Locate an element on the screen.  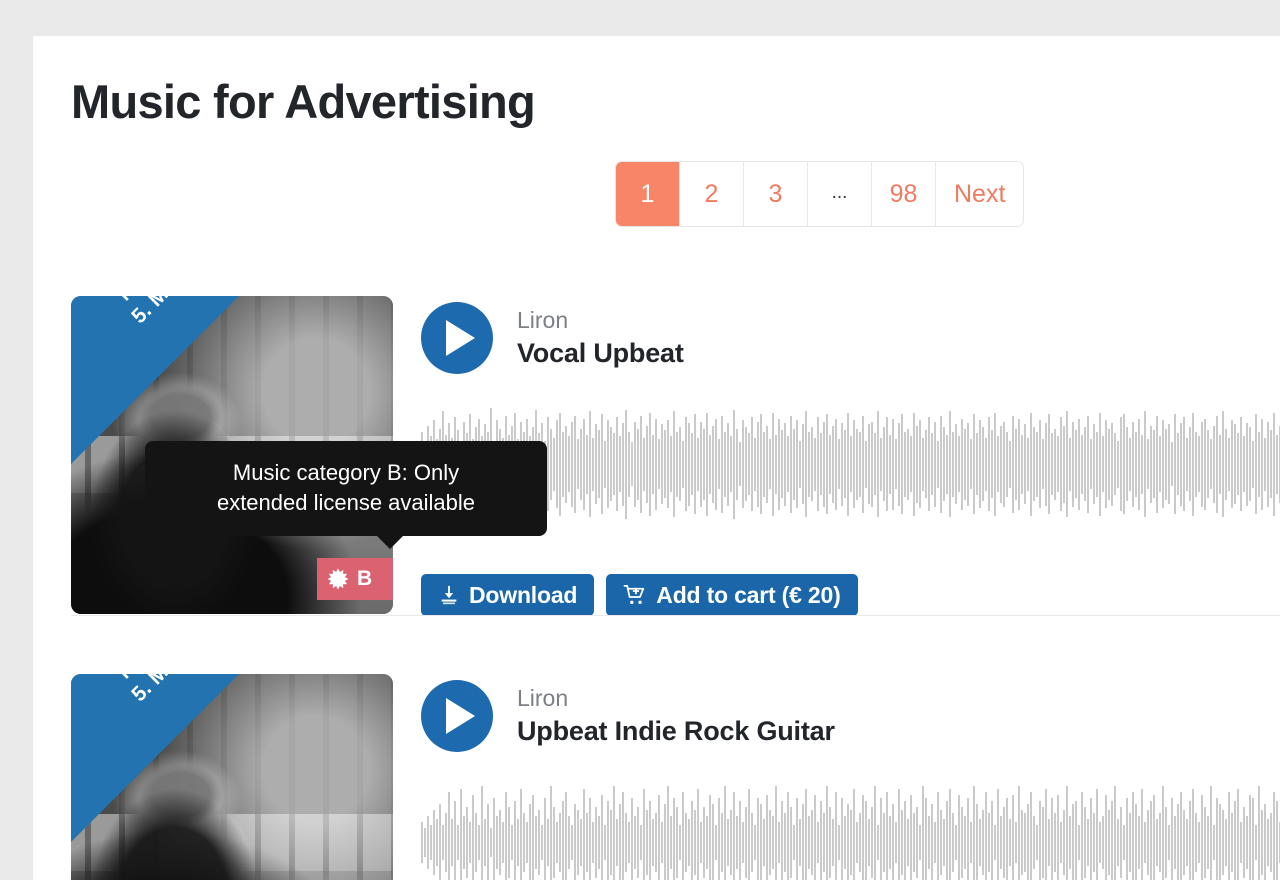
track-title: Upbeat Indie Rock Guitar is located at coordinates (676, 732).